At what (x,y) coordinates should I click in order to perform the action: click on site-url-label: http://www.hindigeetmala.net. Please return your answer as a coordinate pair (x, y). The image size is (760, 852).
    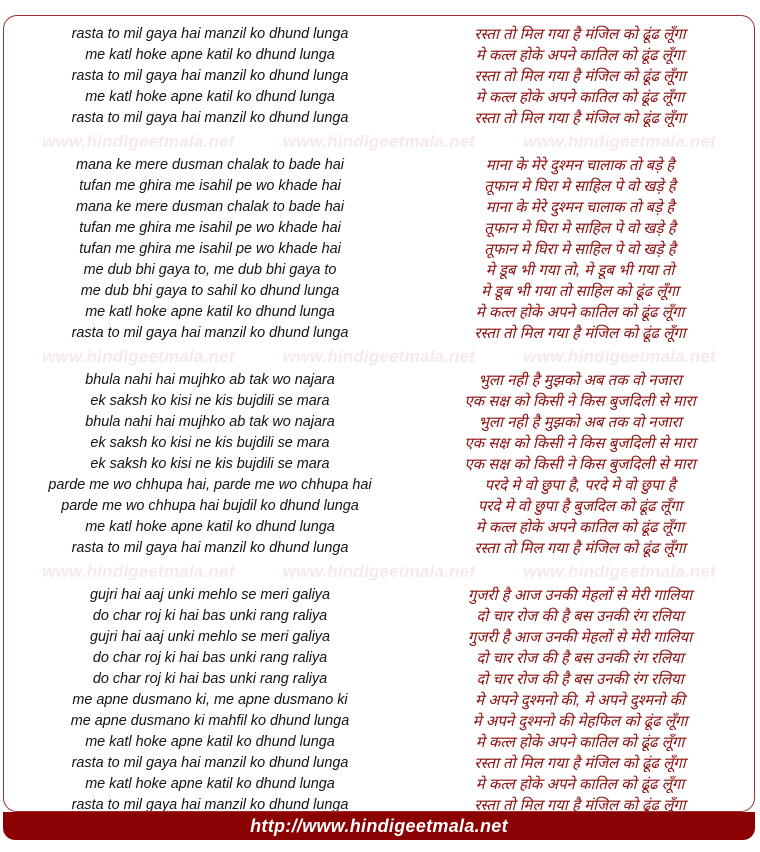
    Looking at the image, I should click on (379, 826).